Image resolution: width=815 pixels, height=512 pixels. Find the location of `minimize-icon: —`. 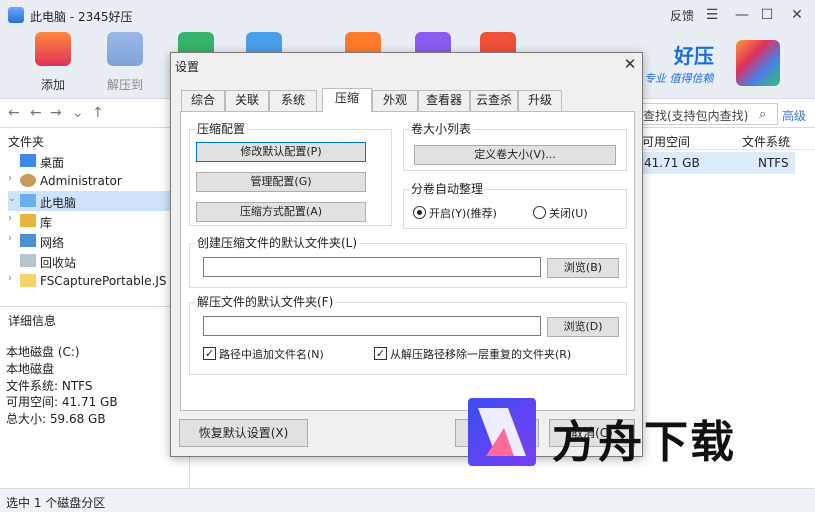

minimize-icon: — is located at coordinates (742, 15).